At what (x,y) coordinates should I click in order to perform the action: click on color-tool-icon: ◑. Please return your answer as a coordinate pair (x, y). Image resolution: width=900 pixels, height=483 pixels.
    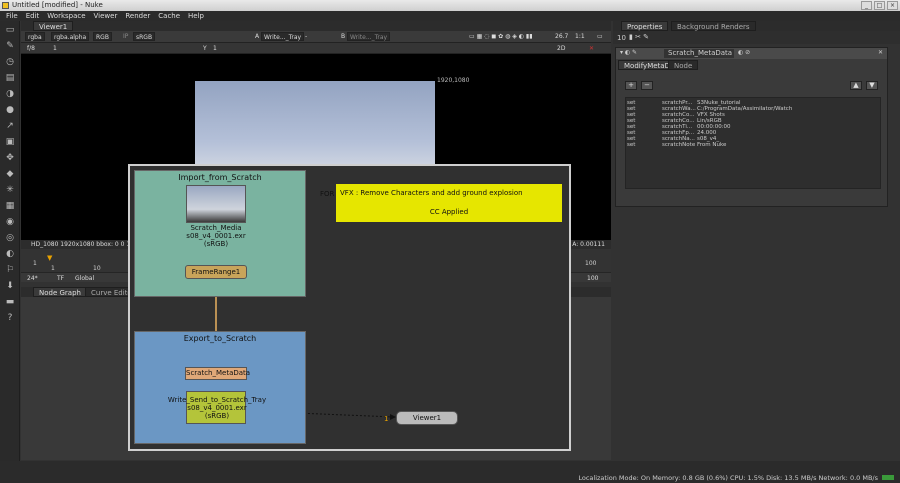
    Looking at the image, I should click on (10, 94).